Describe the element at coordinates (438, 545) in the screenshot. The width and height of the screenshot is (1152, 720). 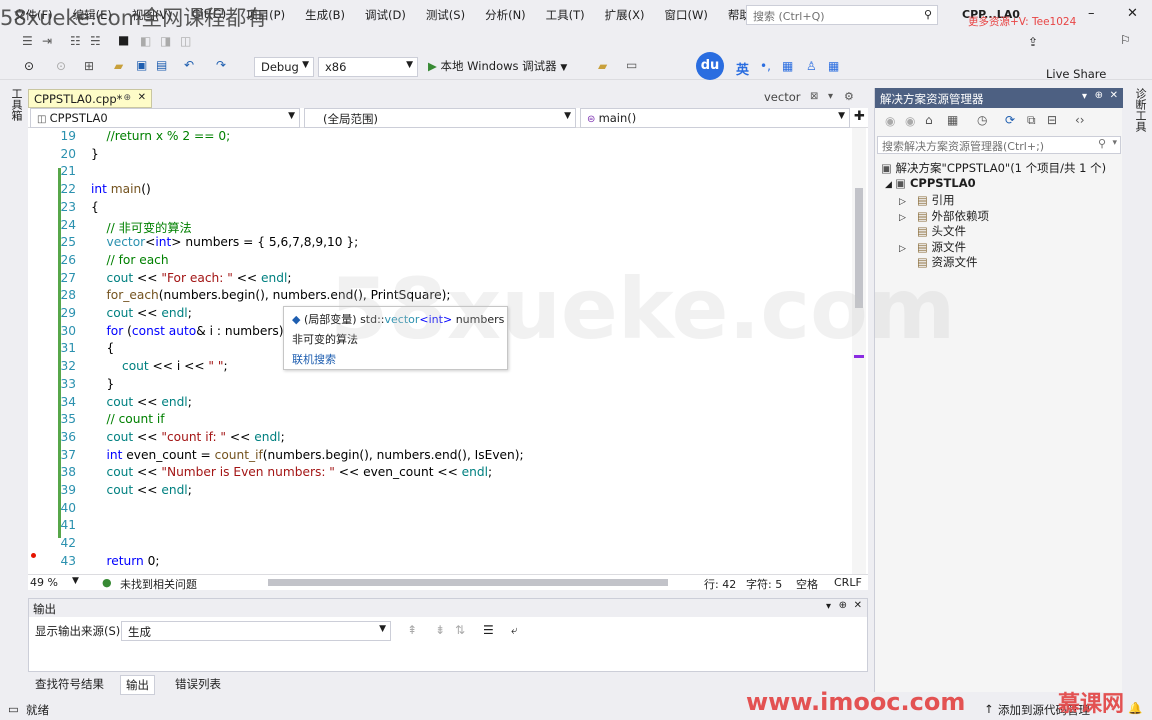
I see `code-line: 42` at that location.